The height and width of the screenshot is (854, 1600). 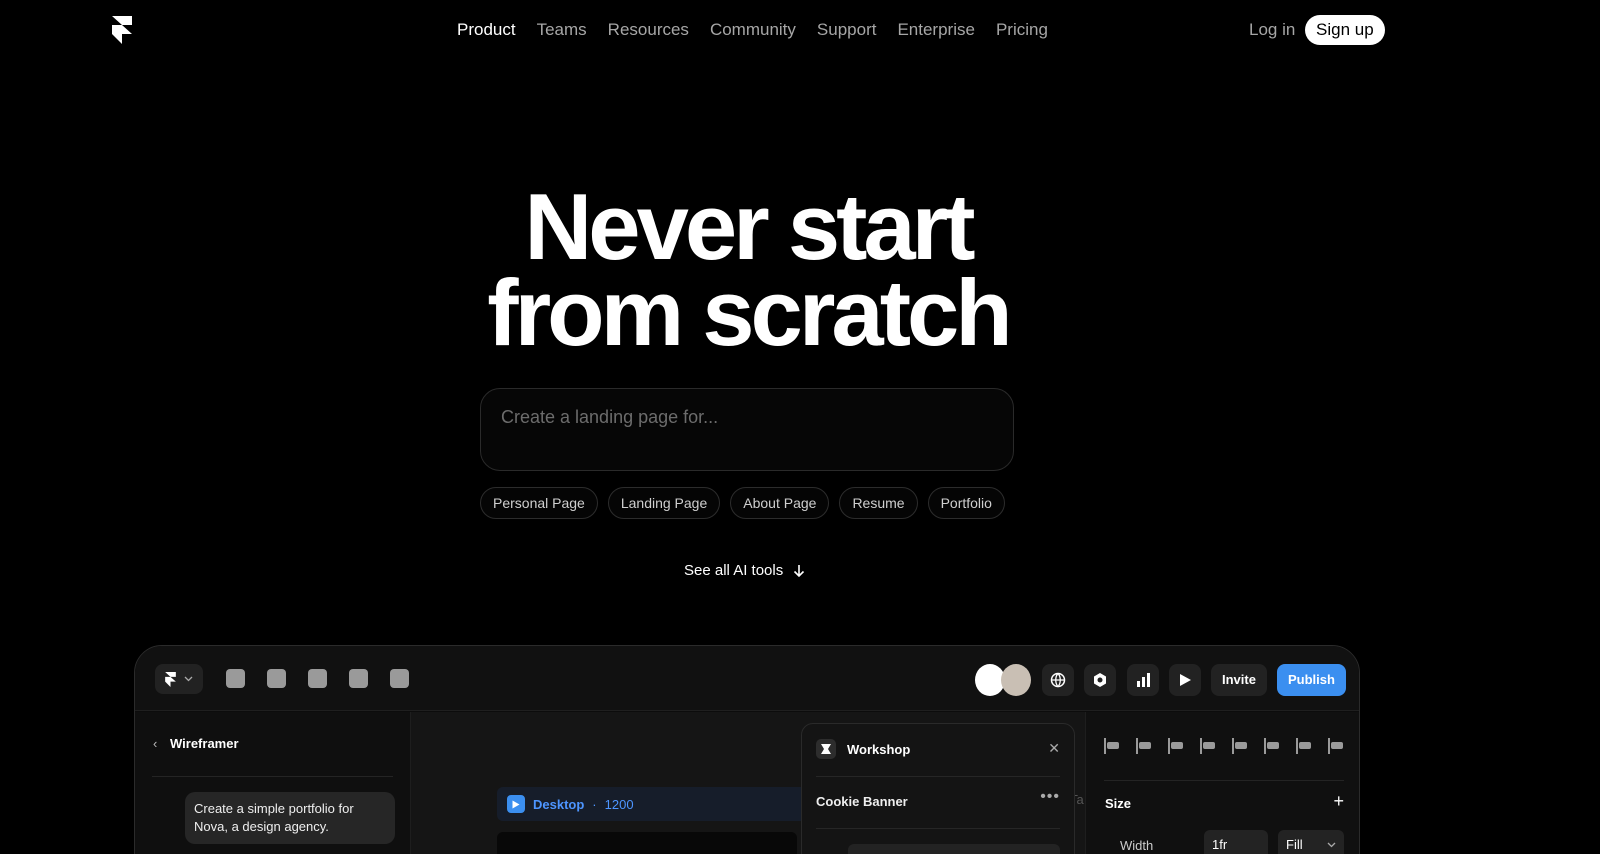 What do you see at coordinates (1143, 680) in the screenshot?
I see `analytics-icon` at bounding box center [1143, 680].